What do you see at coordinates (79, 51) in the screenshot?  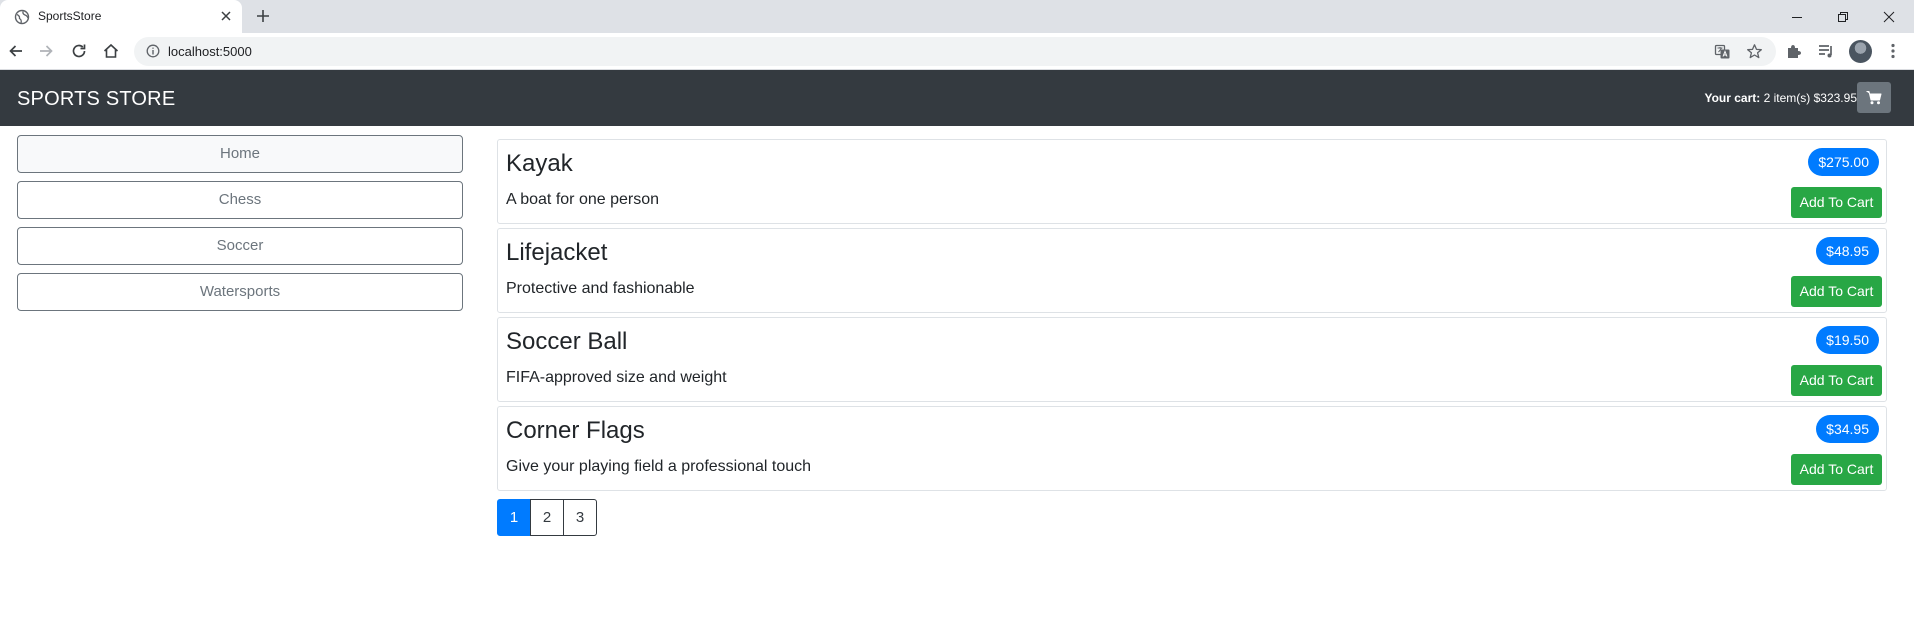 I see `reload-icon` at bounding box center [79, 51].